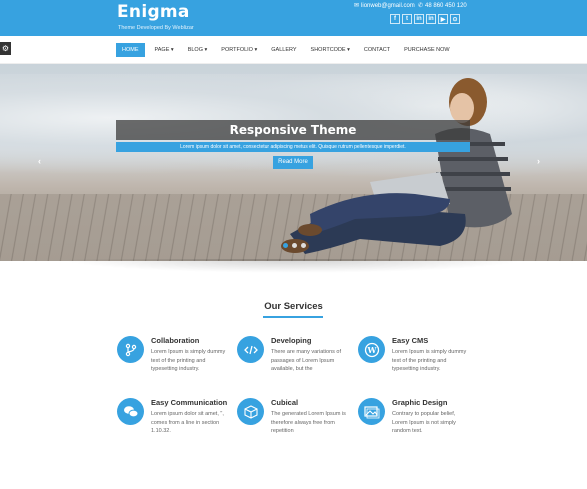  What do you see at coordinates (419, 402) in the screenshot?
I see `service-title: Graphic Design` at bounding box center [419, 402].